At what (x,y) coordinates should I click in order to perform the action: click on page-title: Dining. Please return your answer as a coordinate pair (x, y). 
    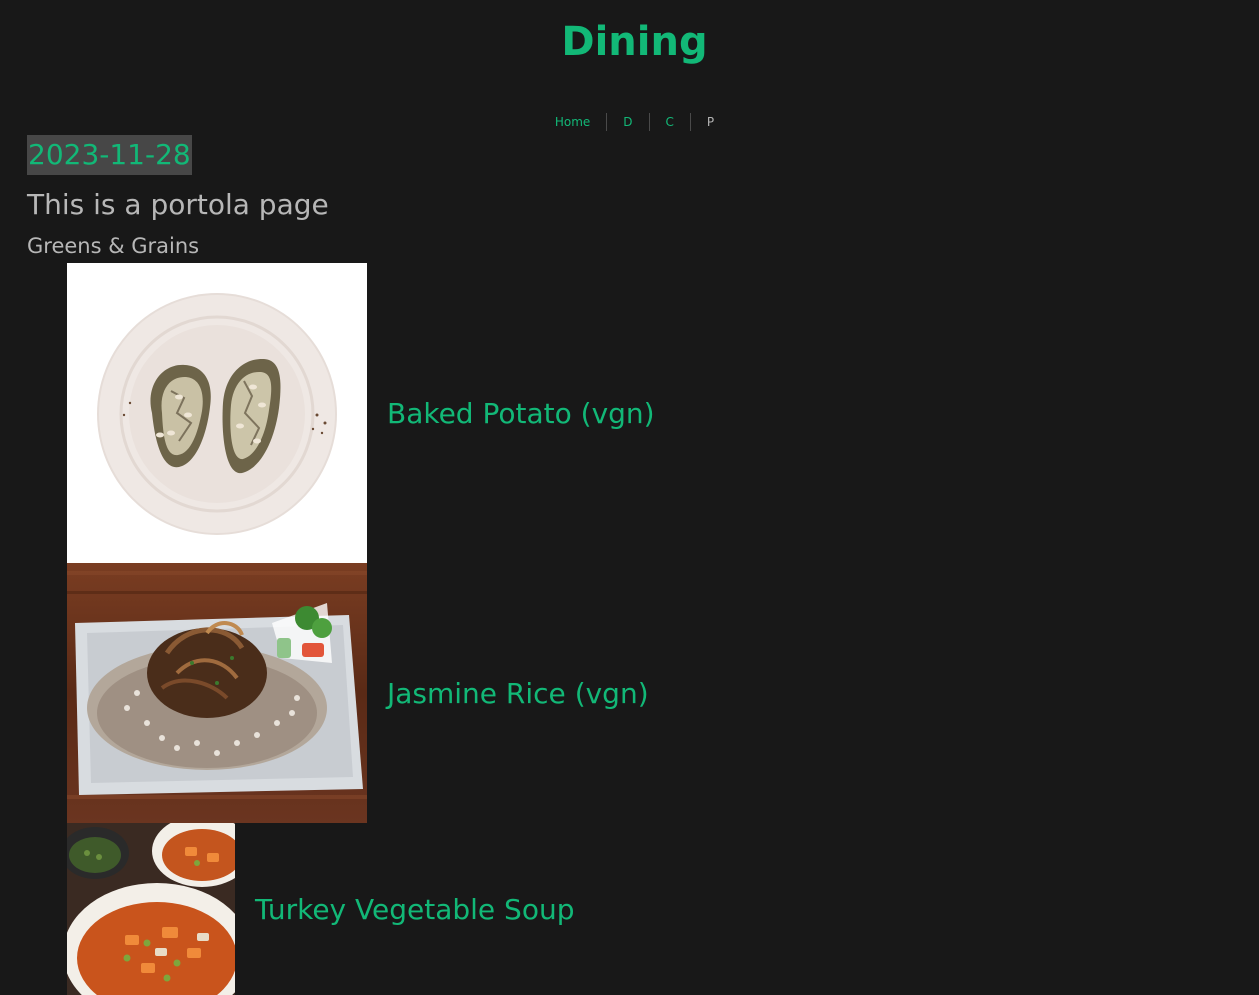
    Looking at the image, I should click on (634, 42).